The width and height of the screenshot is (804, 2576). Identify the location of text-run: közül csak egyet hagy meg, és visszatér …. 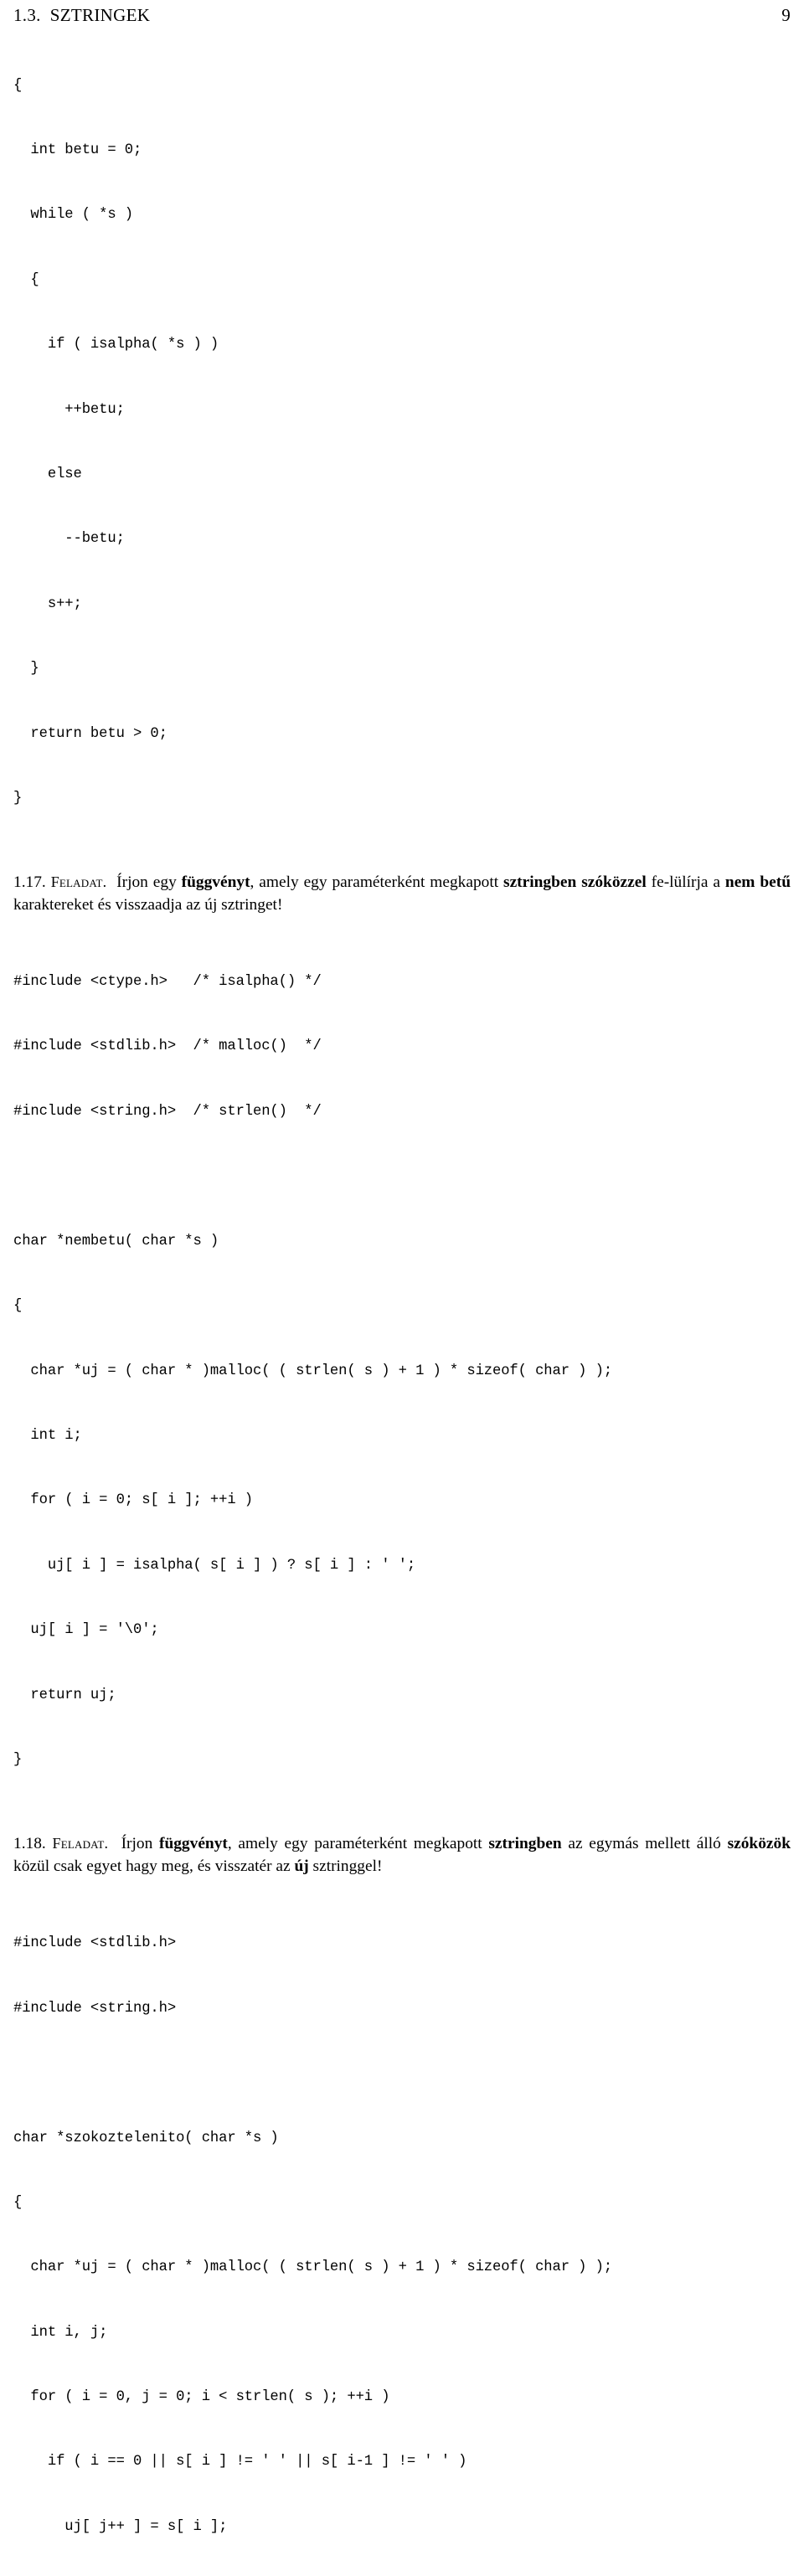
(154, 1866).